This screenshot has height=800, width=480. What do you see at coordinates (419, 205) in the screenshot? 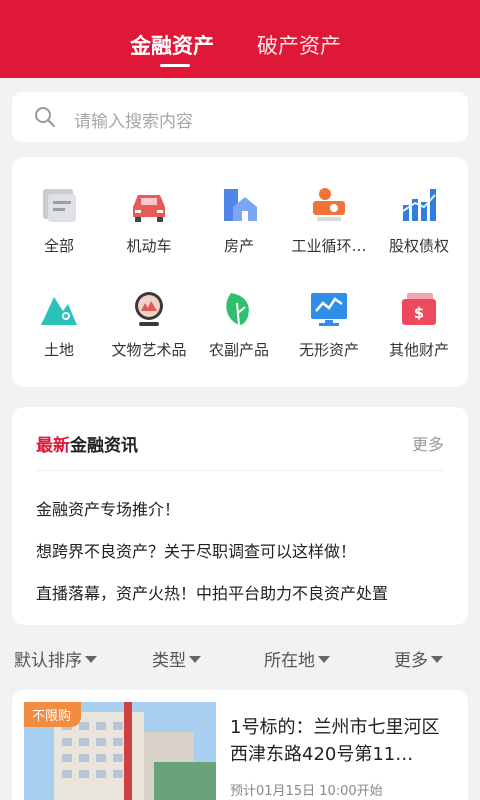
I see `equity-bars-icon` at bounding box center [419, 205].